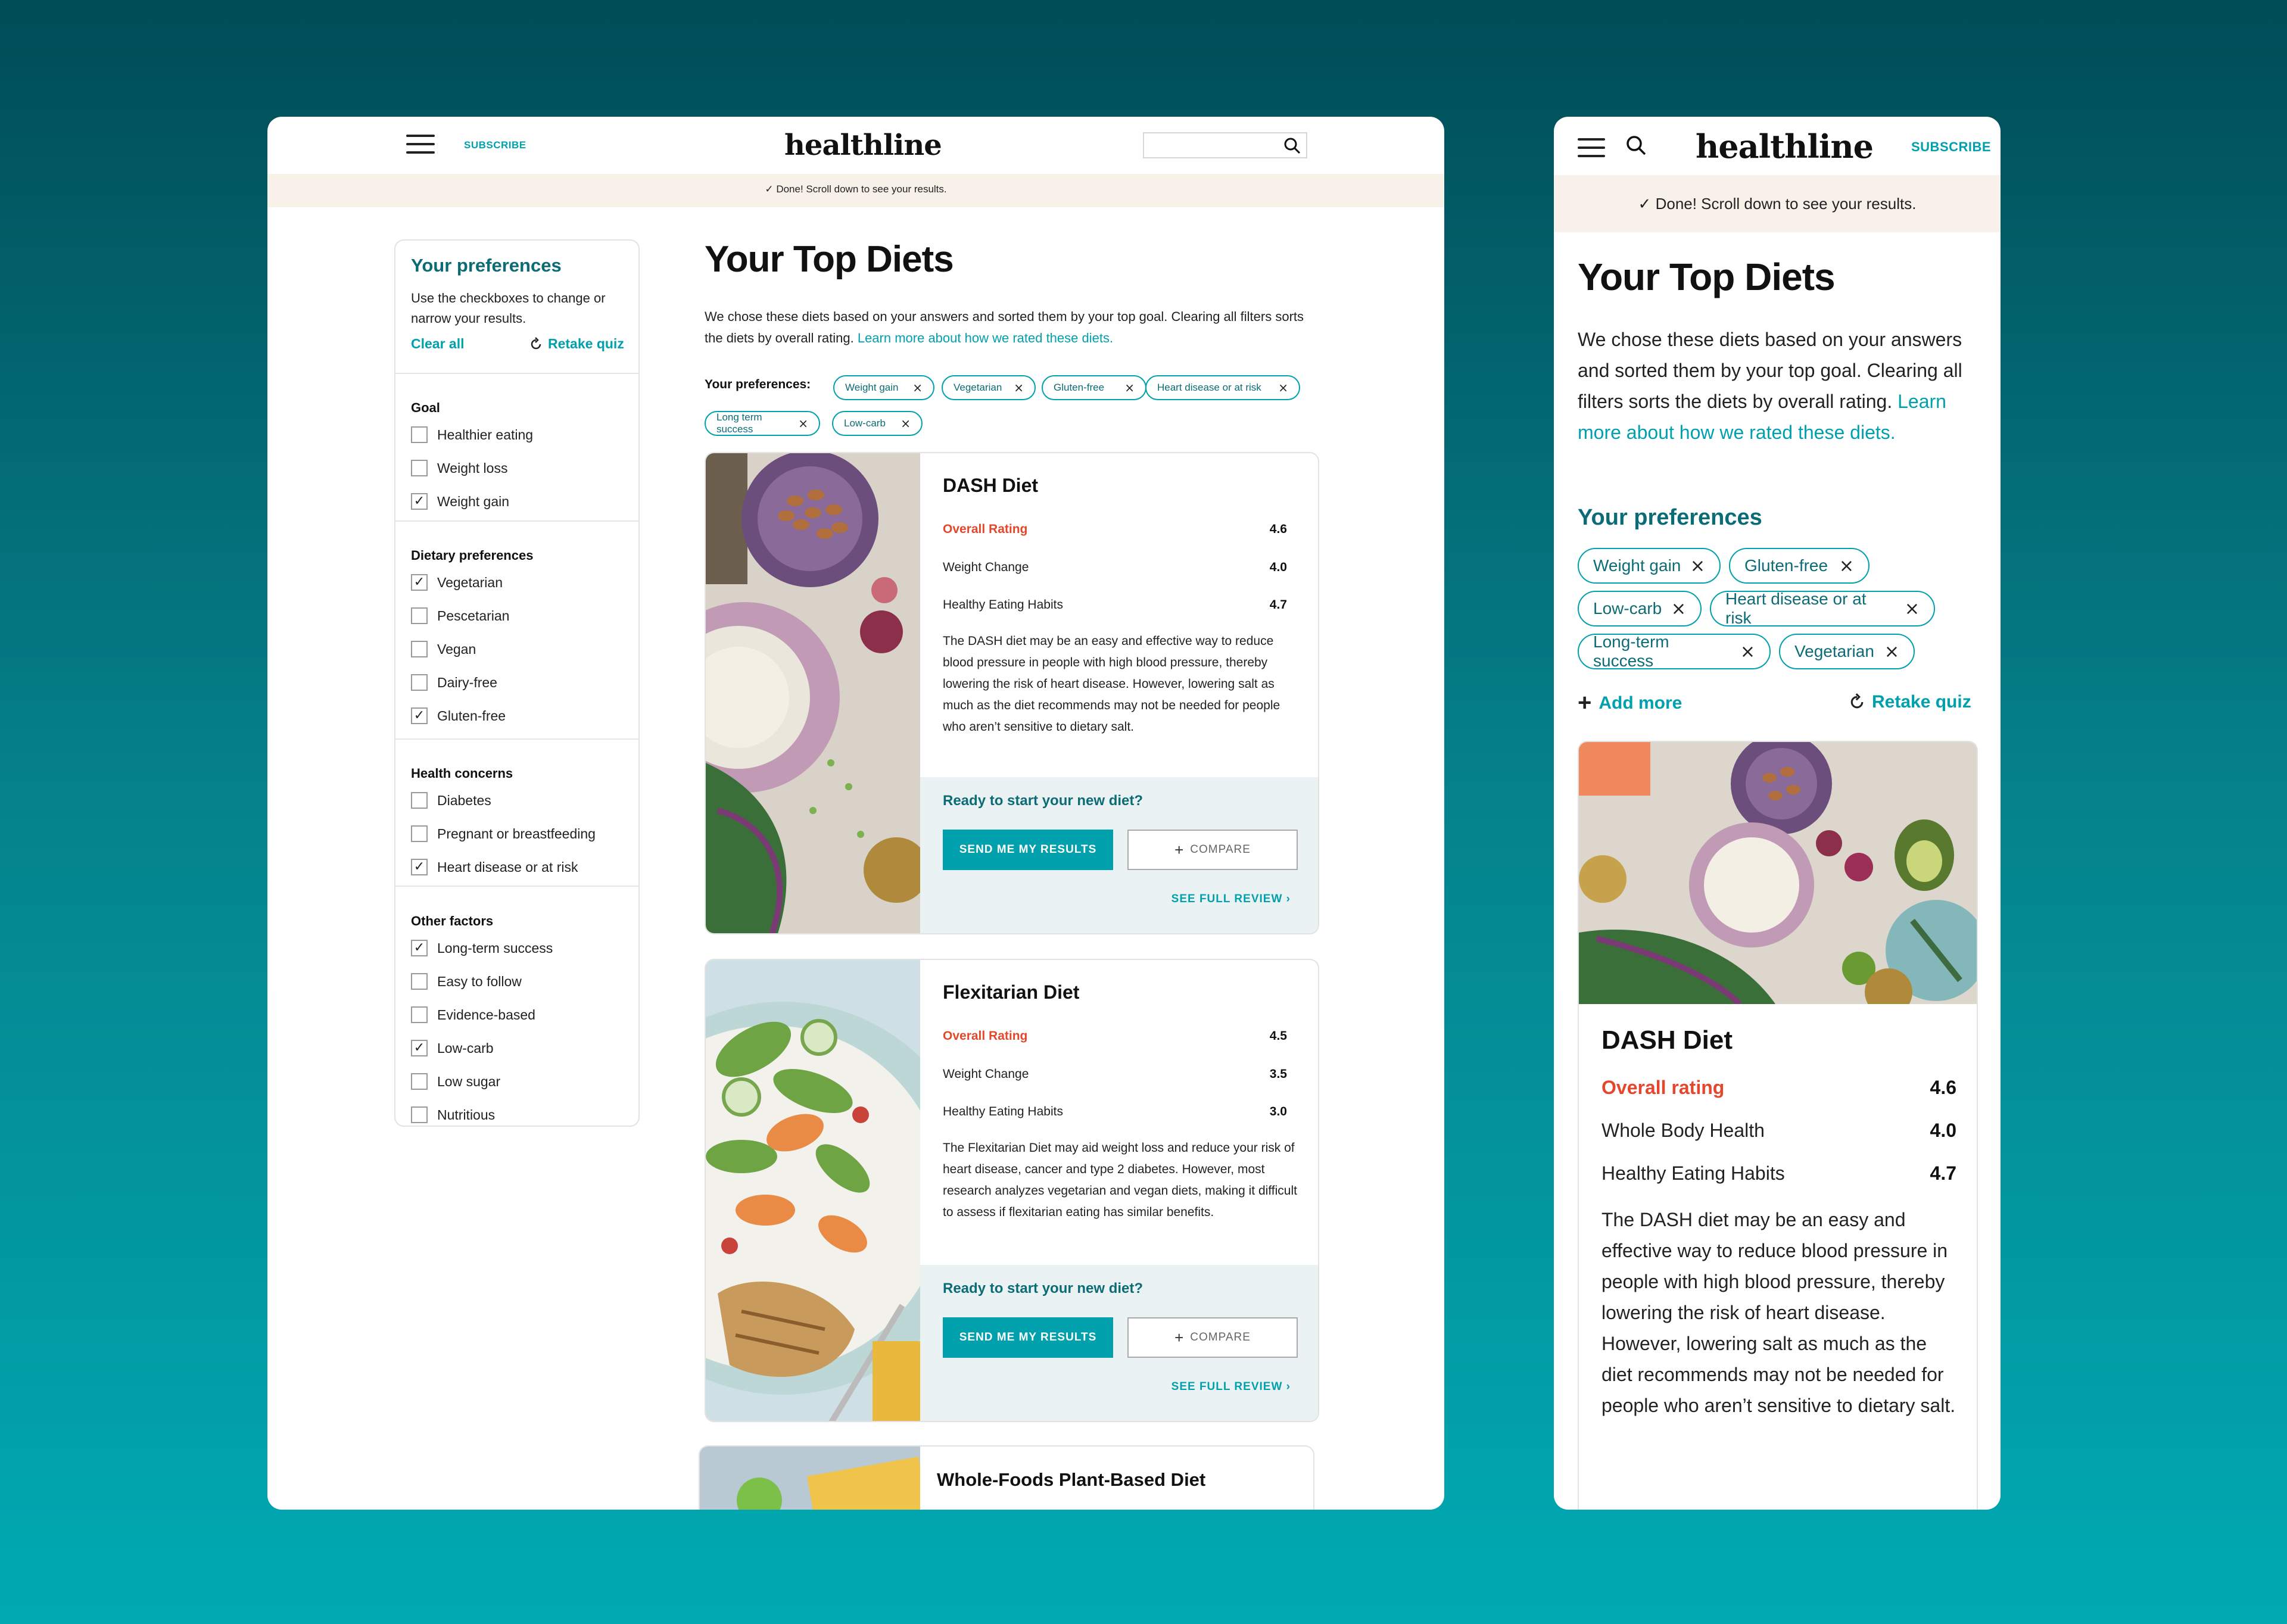  I want to click on filter-checkbox-row: ✓ Heart disease or at risk, so click(494, 867).